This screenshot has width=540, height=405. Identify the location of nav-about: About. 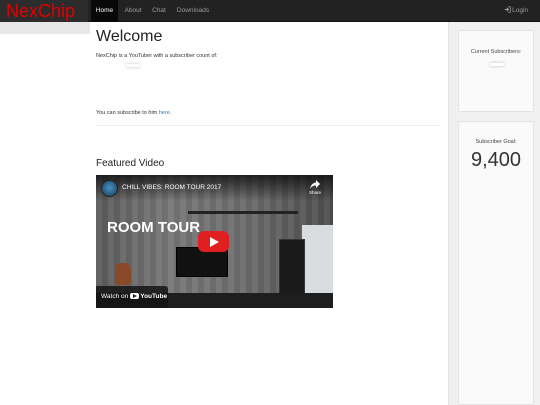
(133, 11).